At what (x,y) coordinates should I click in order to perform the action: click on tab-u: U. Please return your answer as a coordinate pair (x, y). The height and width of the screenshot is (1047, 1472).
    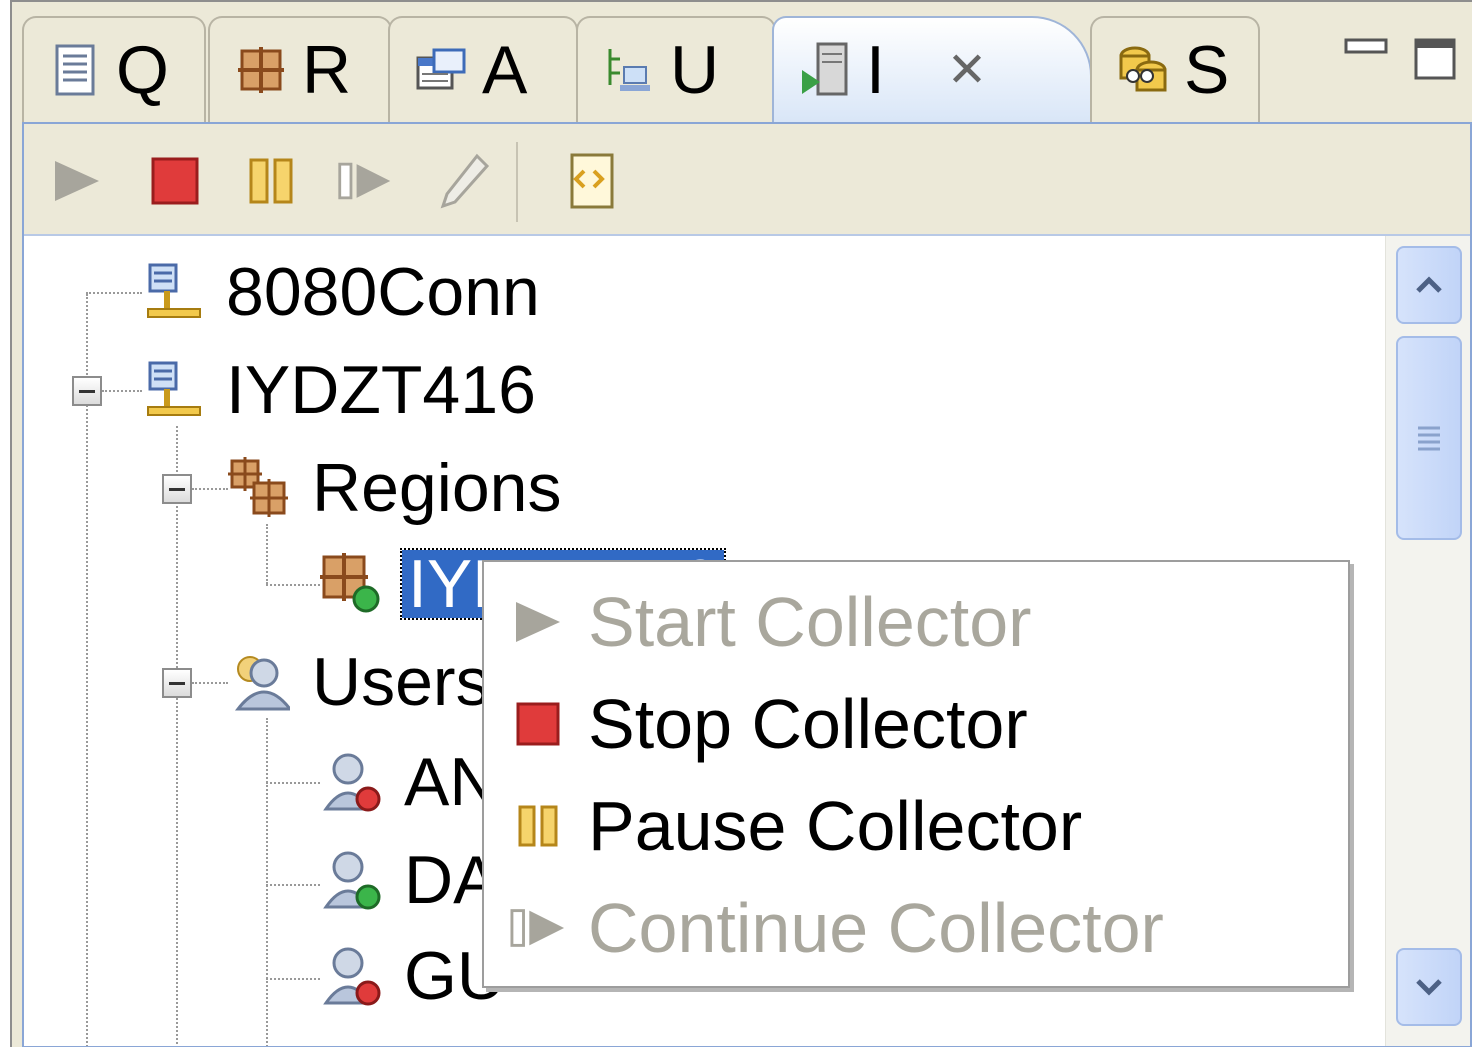
    Looking at the image, I should click on (676, 69).